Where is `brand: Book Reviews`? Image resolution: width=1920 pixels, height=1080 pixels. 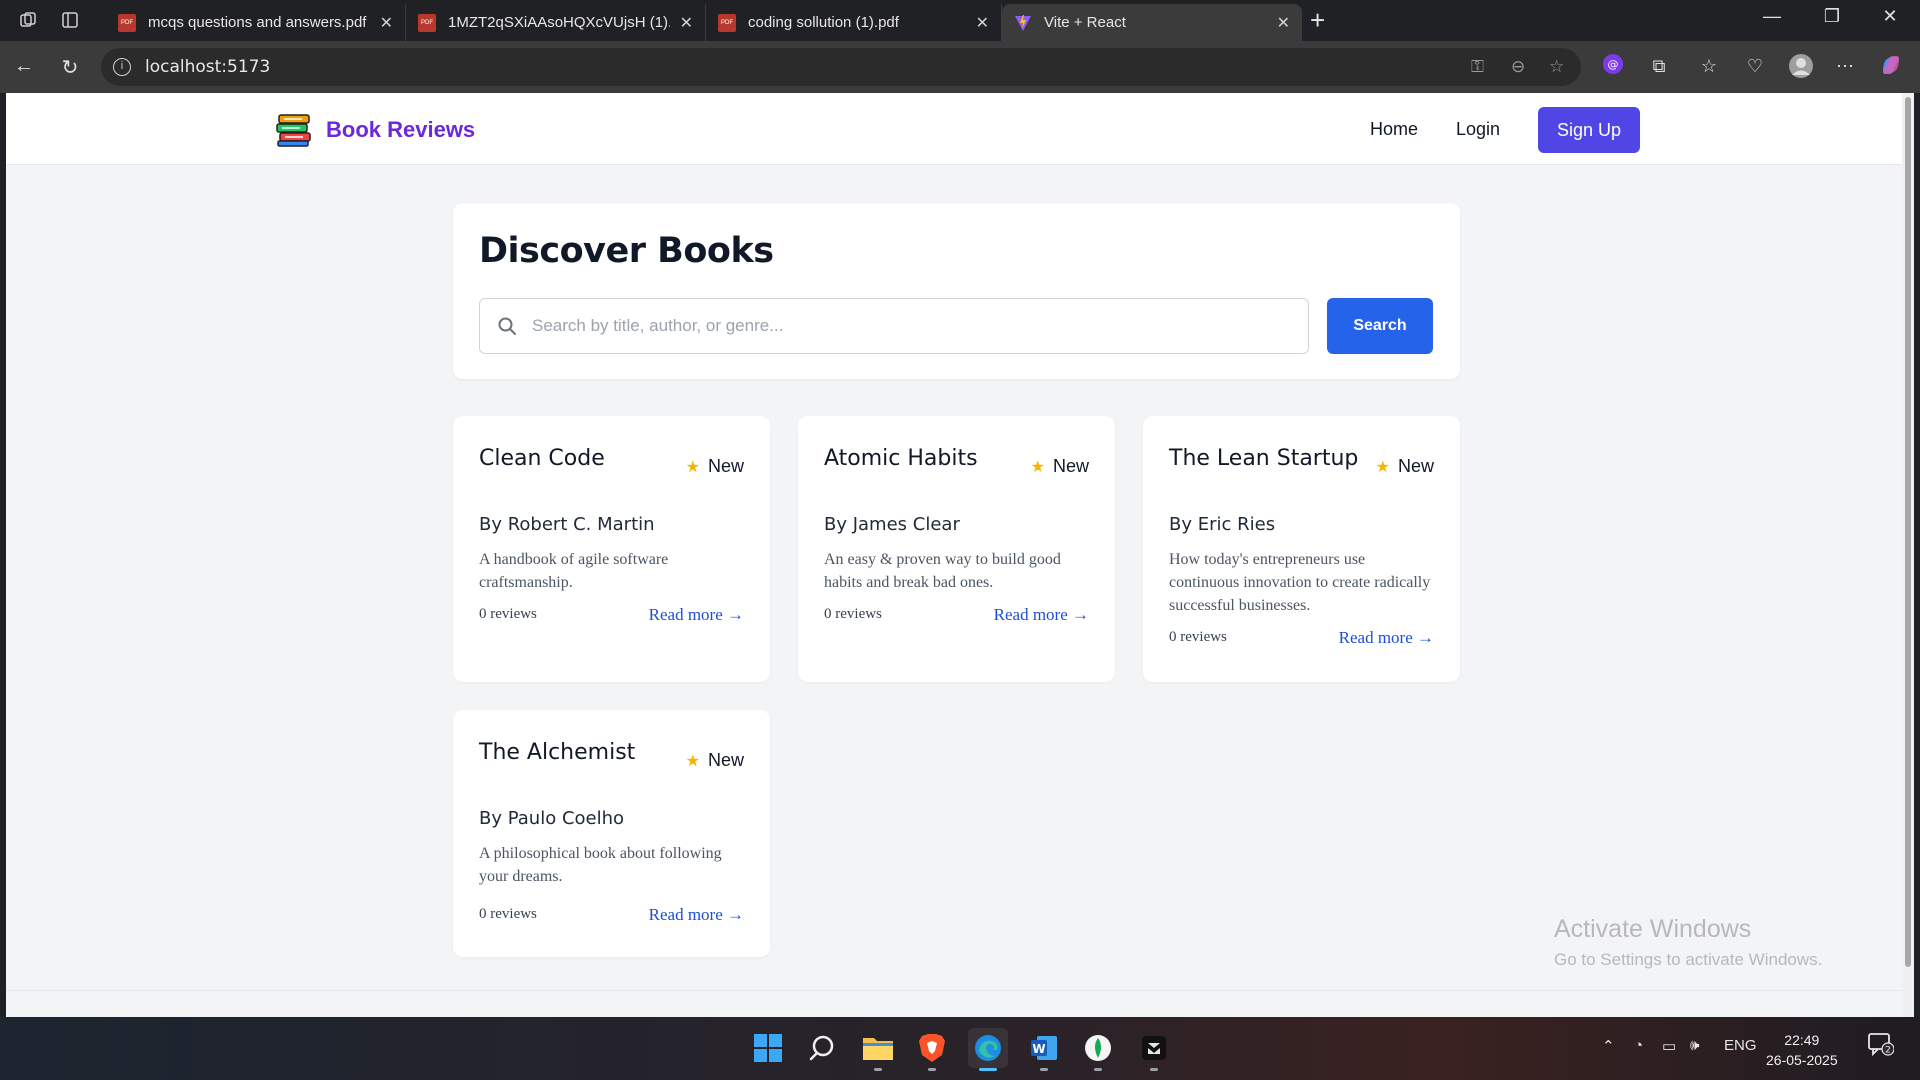
brand: Book Reviews is located at coordinates (375, 130).